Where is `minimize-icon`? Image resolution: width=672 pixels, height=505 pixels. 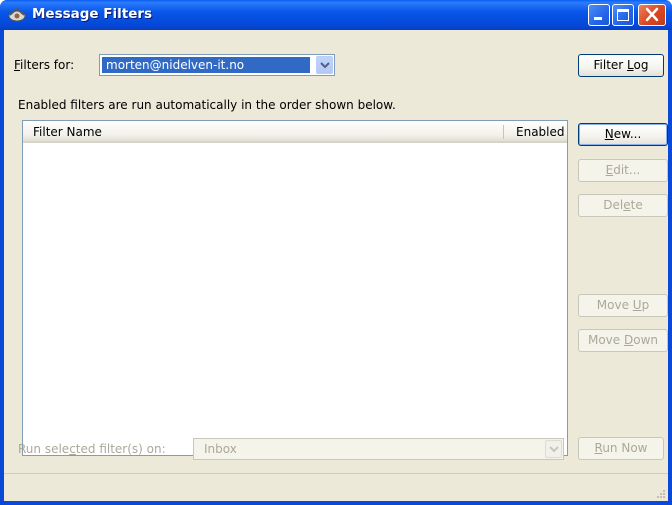 minimize-icon is located at coordinates (598, 18).